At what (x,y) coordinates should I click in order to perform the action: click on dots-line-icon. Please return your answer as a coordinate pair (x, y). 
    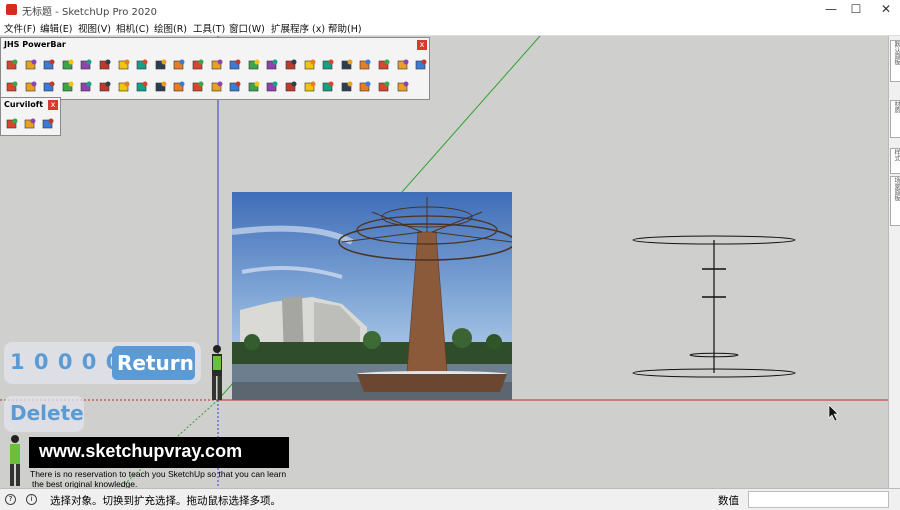
    Looking at the image, I should click on (310, 65).